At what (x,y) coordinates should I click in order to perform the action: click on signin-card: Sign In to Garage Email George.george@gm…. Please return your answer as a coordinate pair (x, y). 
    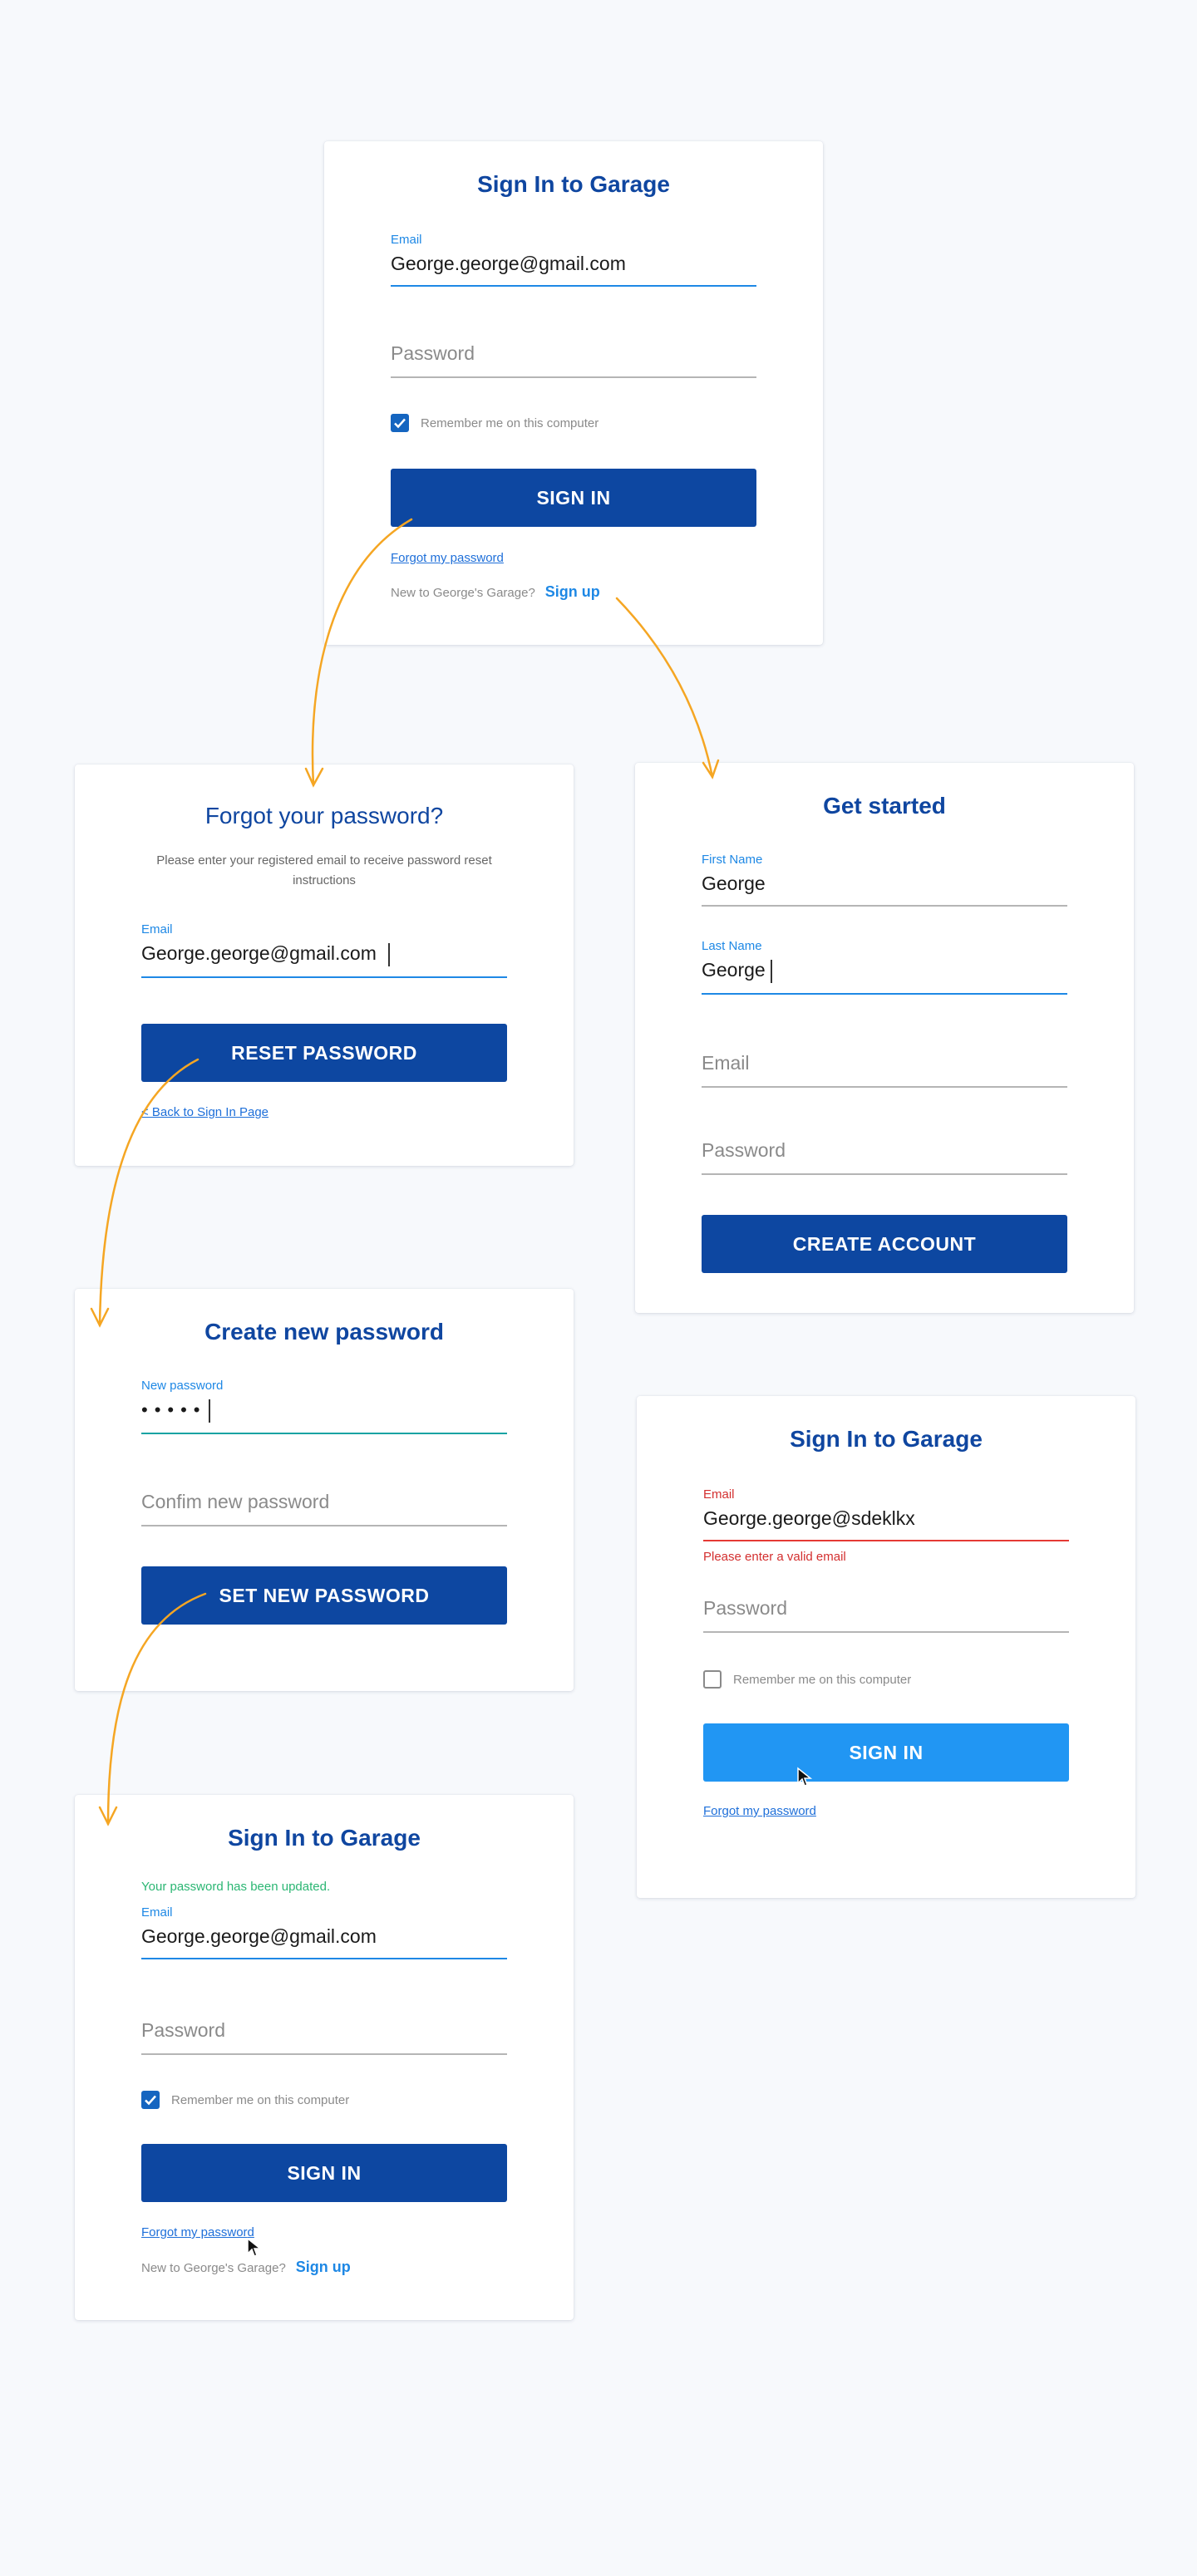
    Looking at the image, I should click on (573, 393).